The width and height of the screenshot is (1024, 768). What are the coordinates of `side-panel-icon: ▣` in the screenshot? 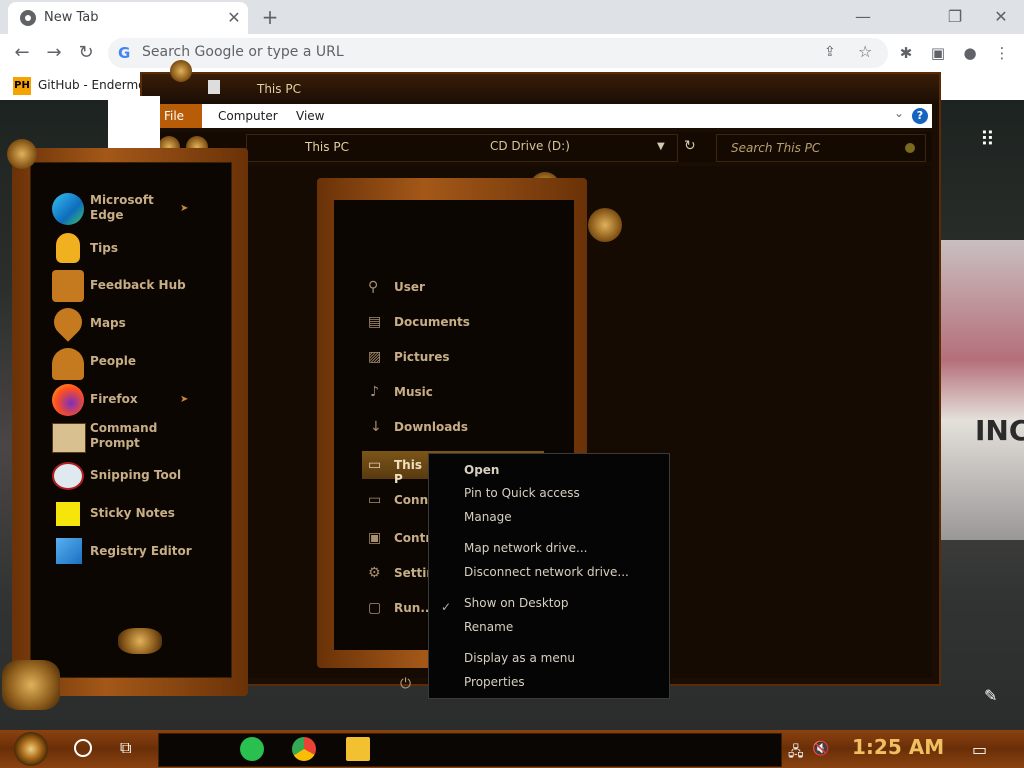 It's located at (938, 53).